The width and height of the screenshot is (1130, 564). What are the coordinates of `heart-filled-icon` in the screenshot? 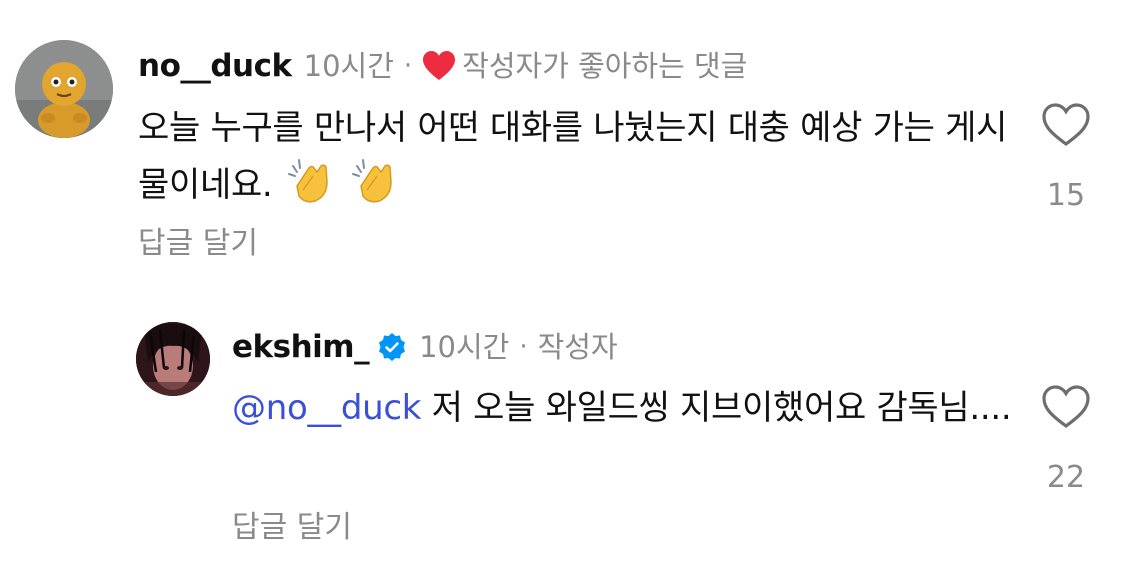 It's located at (439, 66).